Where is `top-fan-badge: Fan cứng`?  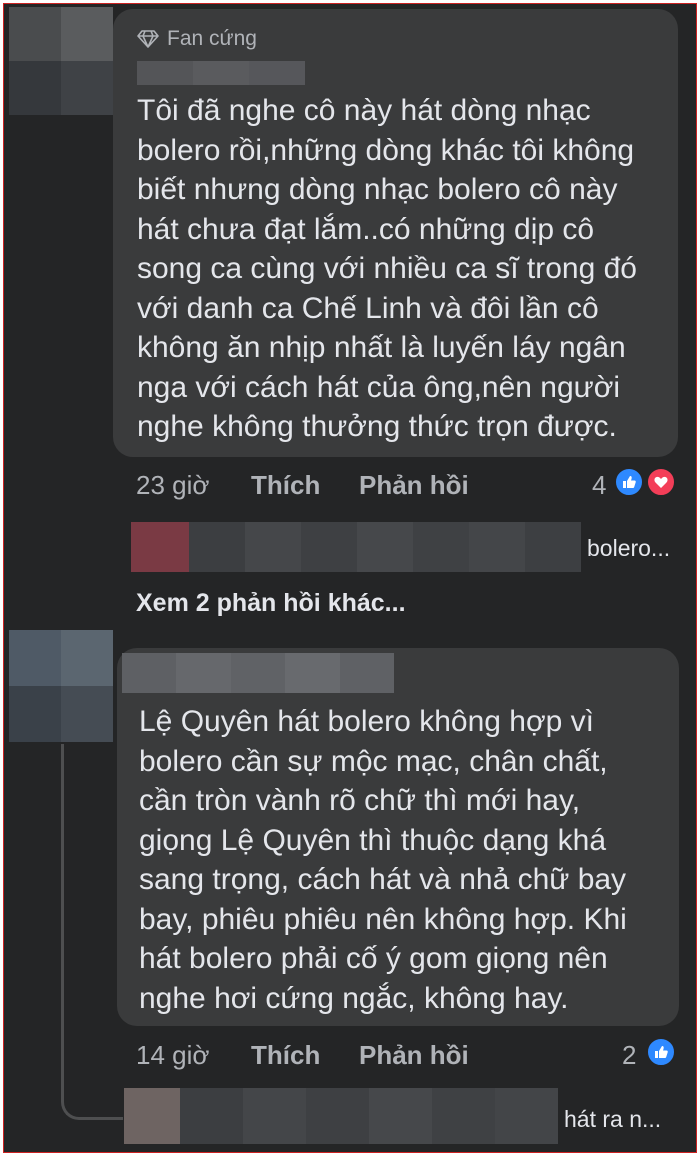 top-fan-badge: Fan cứng is located at coordinates (197, 39).